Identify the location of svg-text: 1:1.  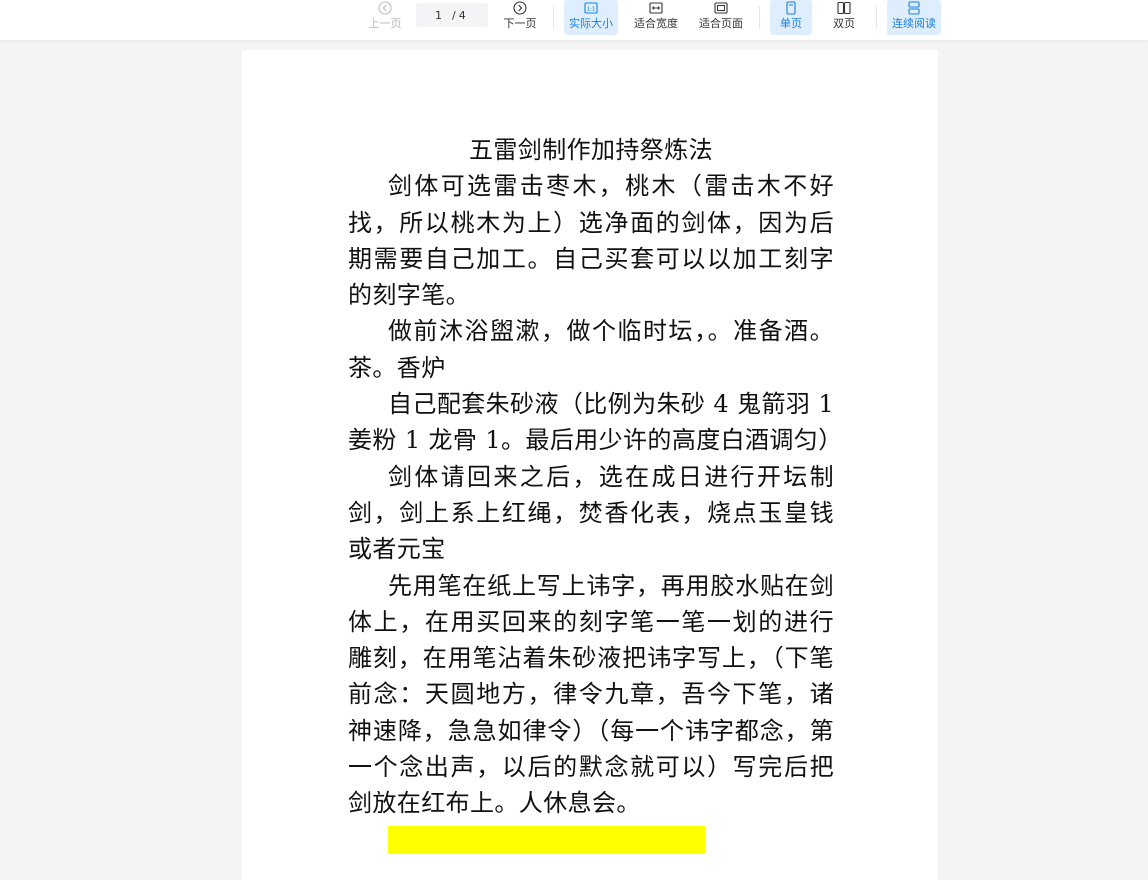
(591, 9).